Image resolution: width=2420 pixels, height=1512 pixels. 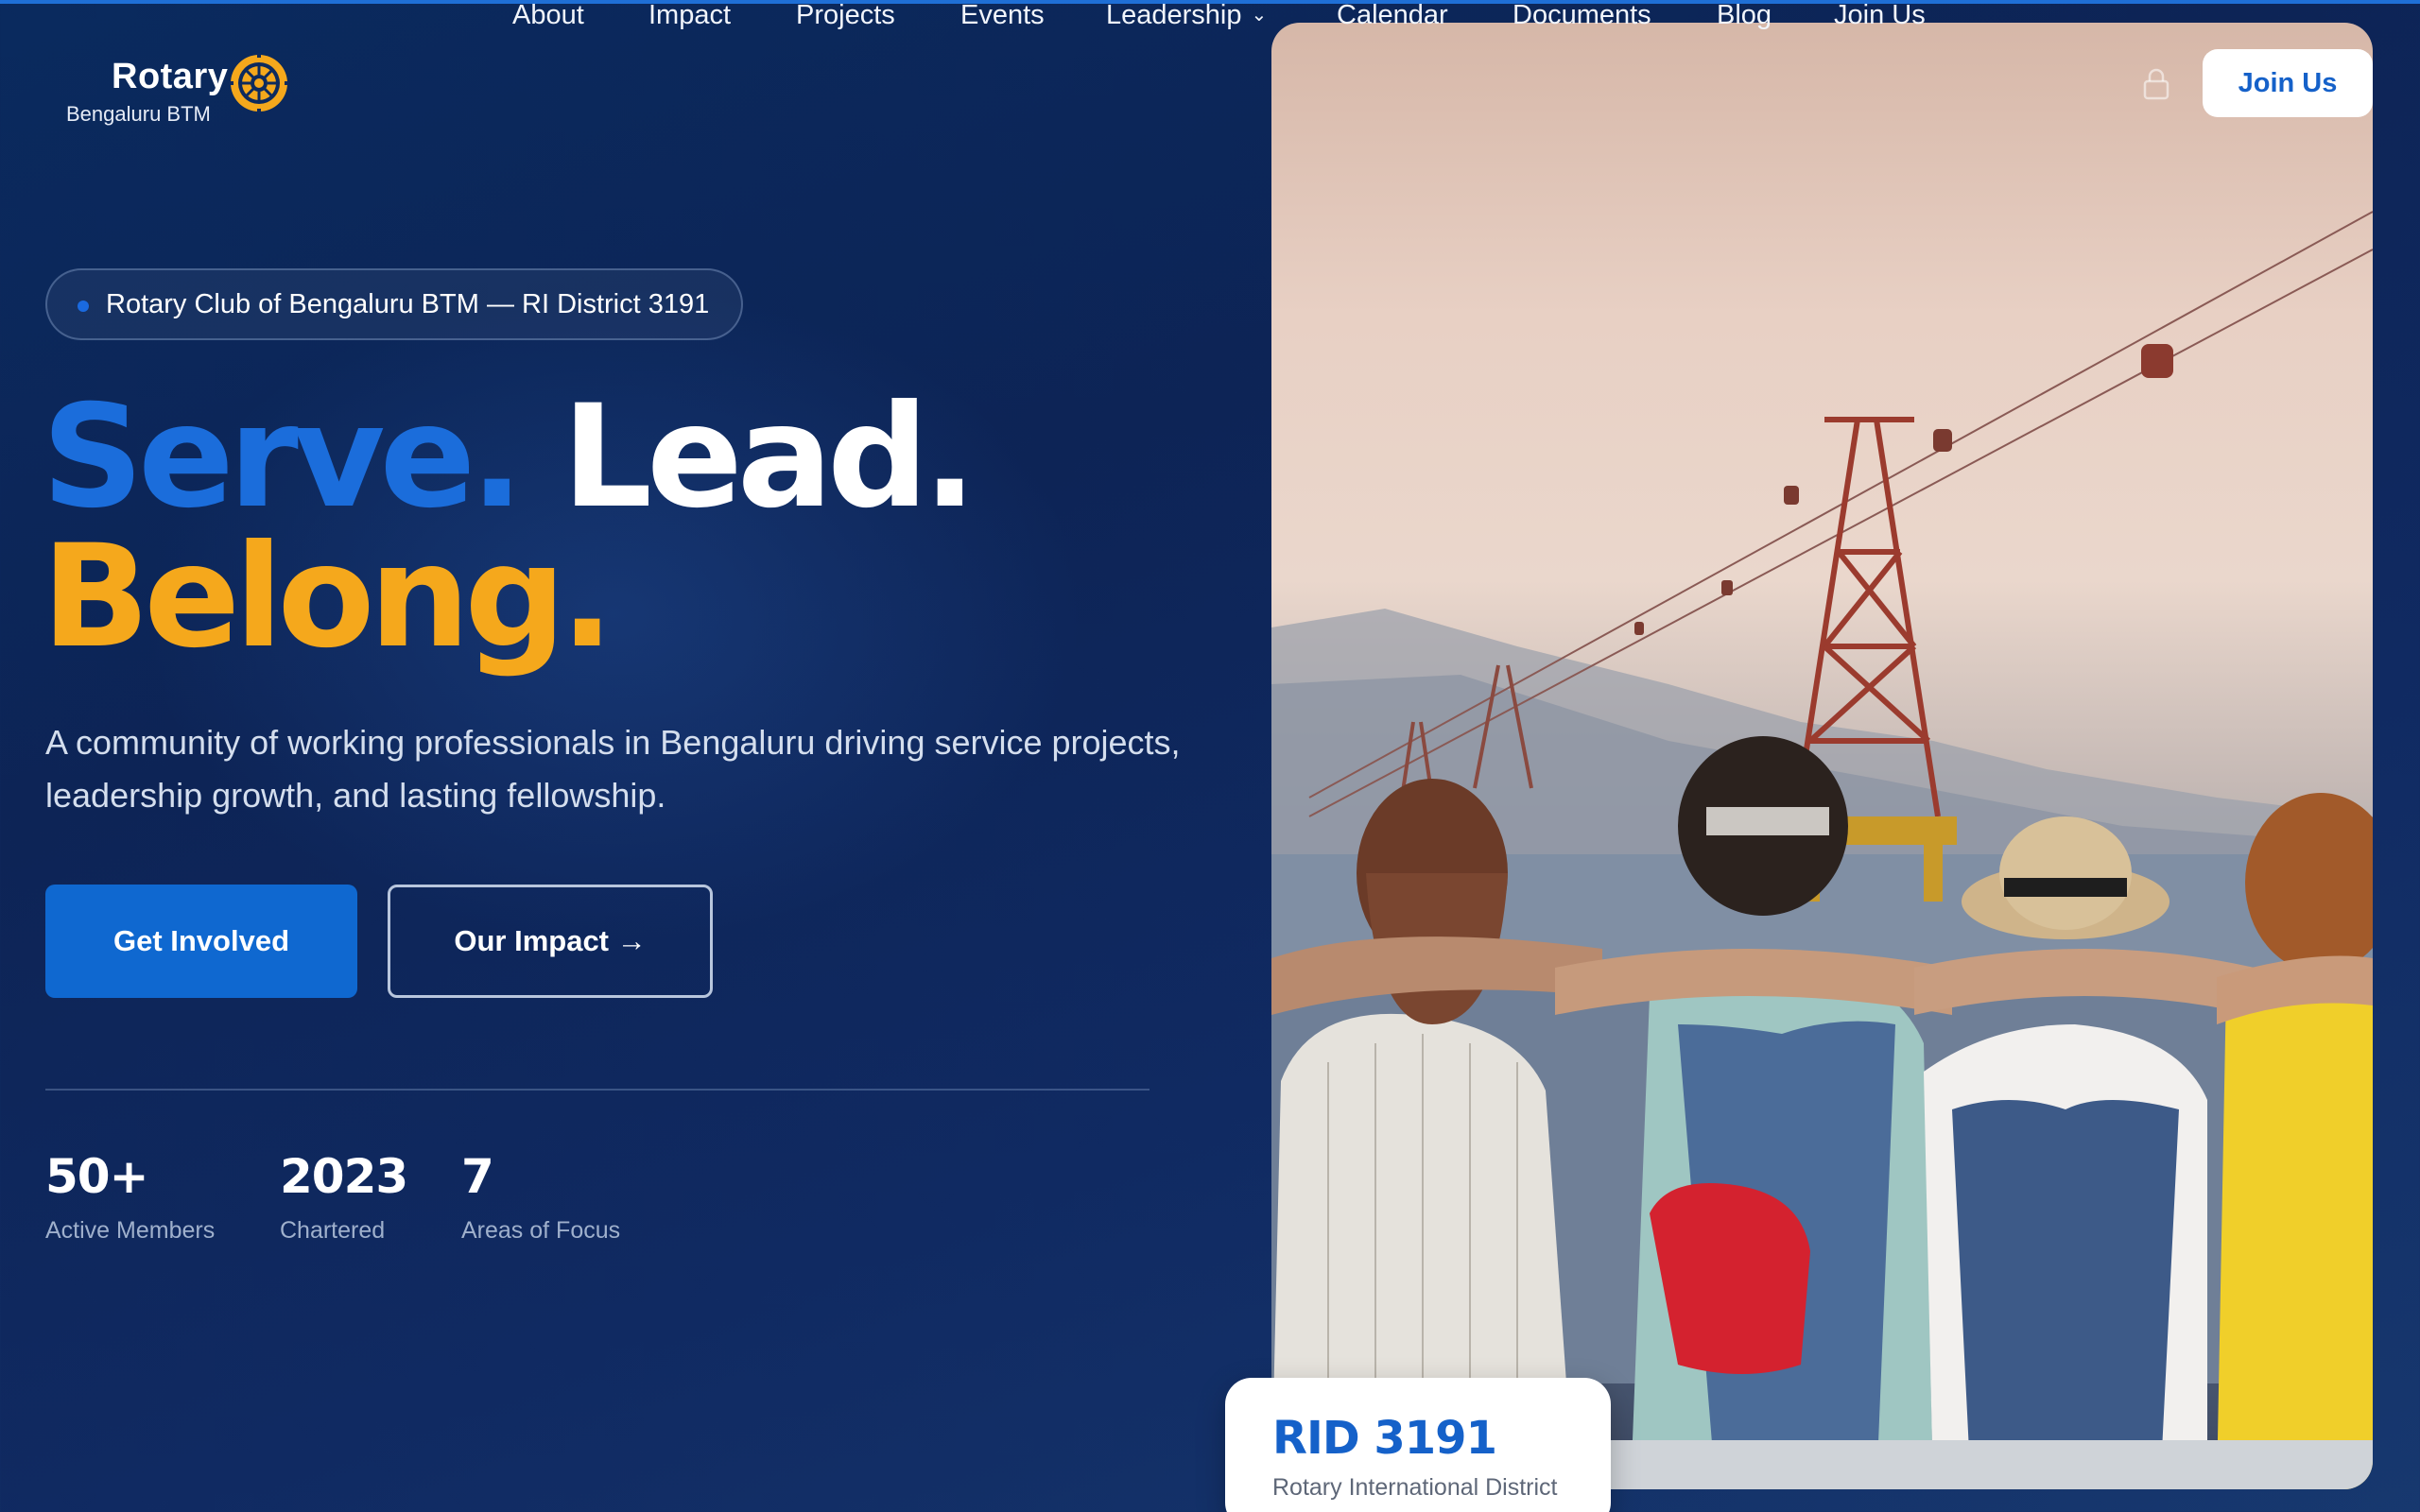 What do you see at coordinates (1581, 15) in the screenshot?
I see `nav-documents: Documents` at bounding box center [1581, 15].